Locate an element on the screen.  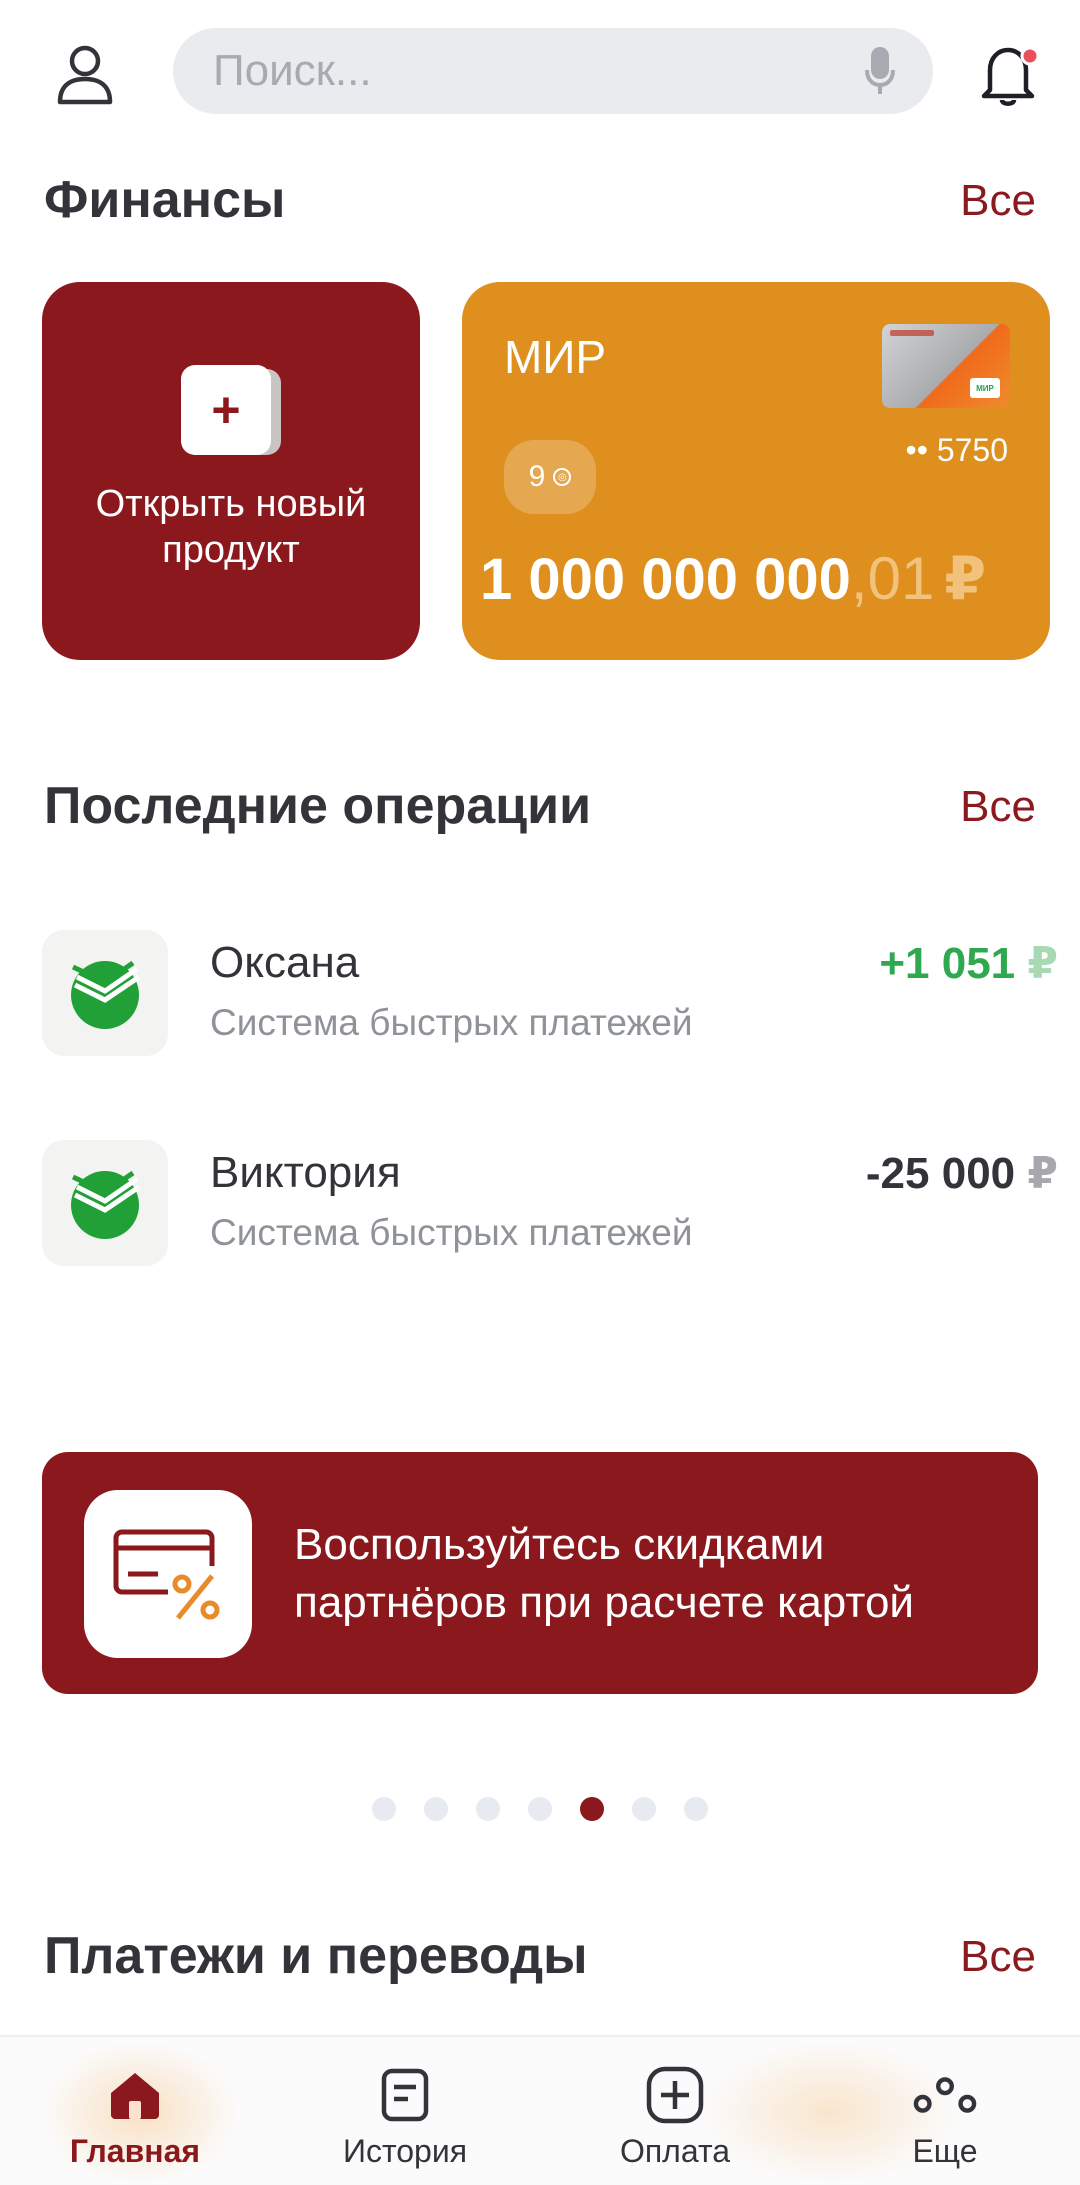
pager-dot-active is located at coordinates (592, 1809).